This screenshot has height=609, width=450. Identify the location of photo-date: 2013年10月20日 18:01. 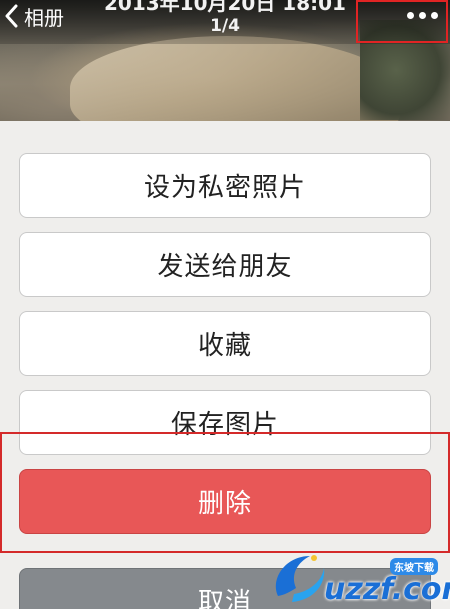
(225, 7).